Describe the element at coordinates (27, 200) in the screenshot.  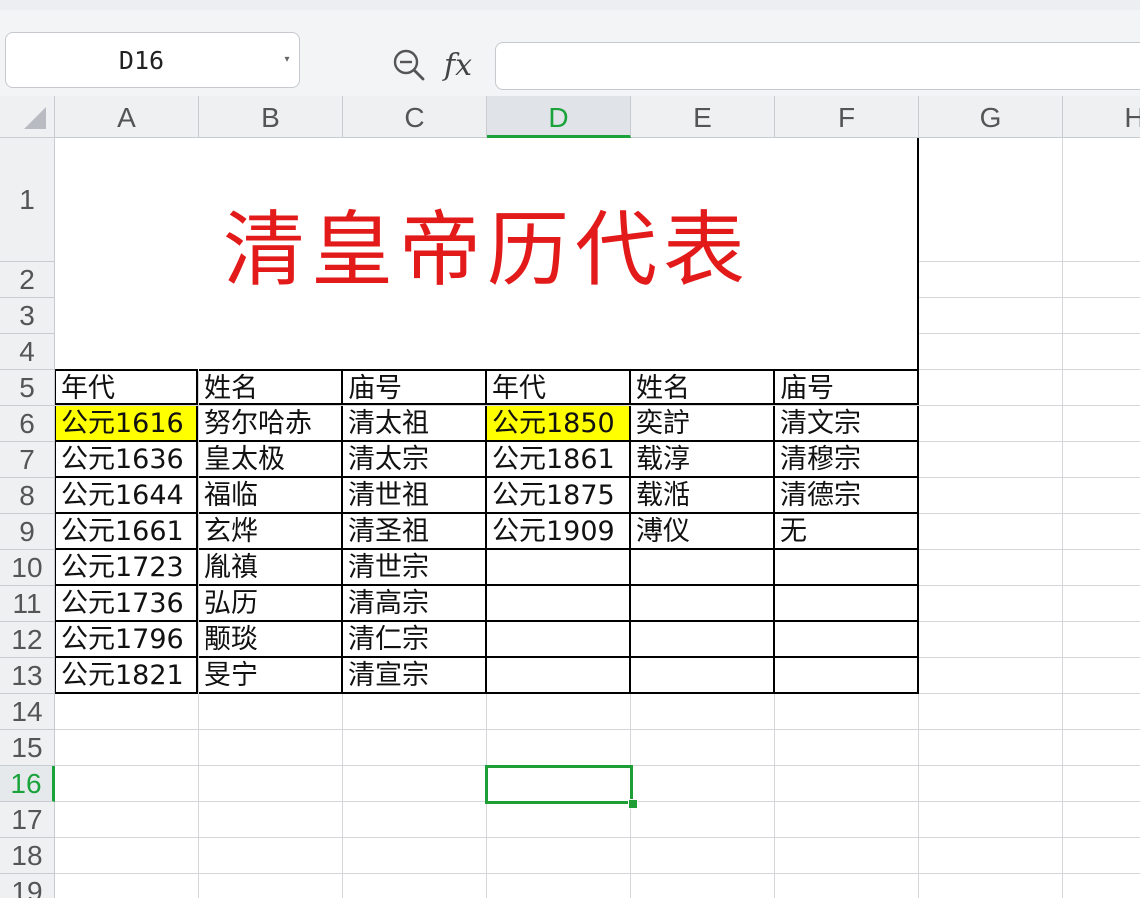
I see `row-header-1: 1` at that location.